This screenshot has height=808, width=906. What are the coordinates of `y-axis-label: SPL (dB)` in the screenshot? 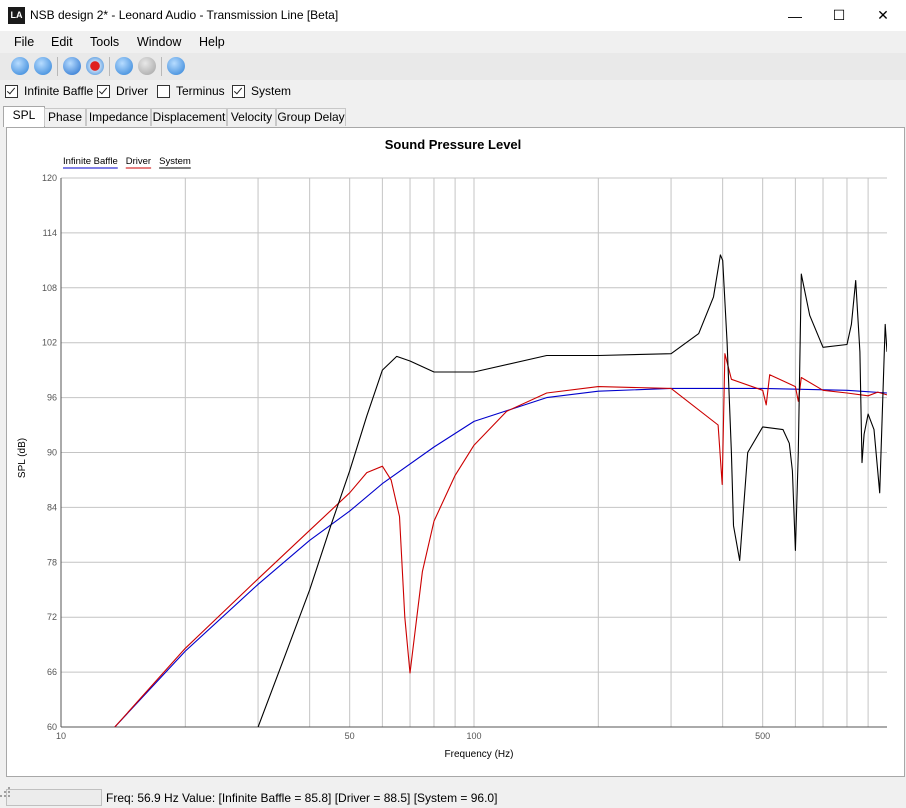 It's located at (22, 458).